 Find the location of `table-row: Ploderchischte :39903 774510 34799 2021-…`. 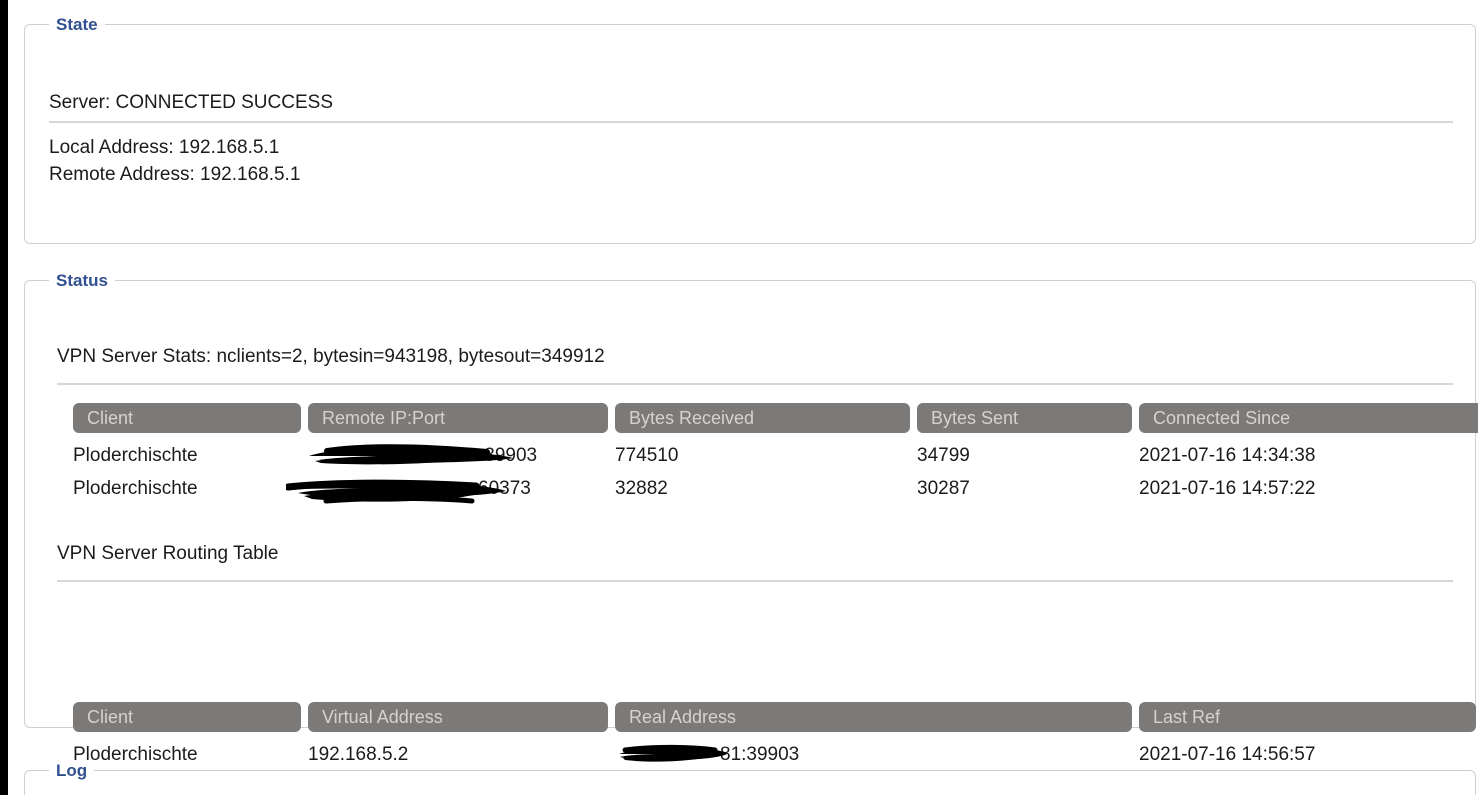

table-row: Ploderchischte :39903 774510 34799 2021-… is located at coordinates (771, 455).